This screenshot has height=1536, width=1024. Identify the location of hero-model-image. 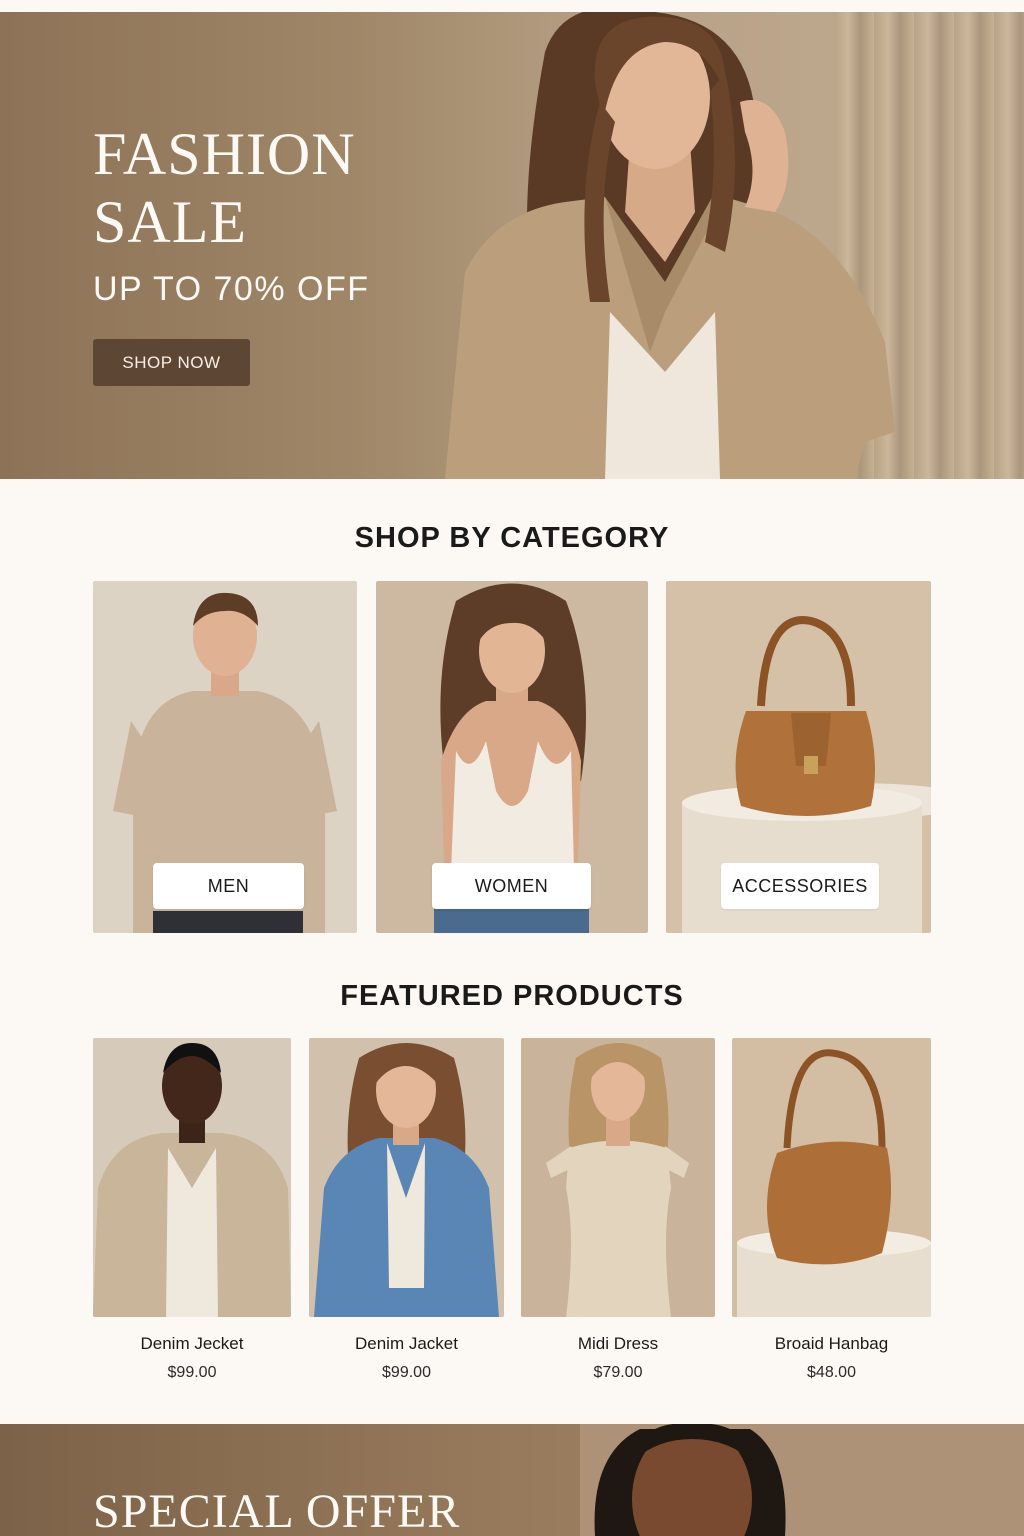
(670, 245).